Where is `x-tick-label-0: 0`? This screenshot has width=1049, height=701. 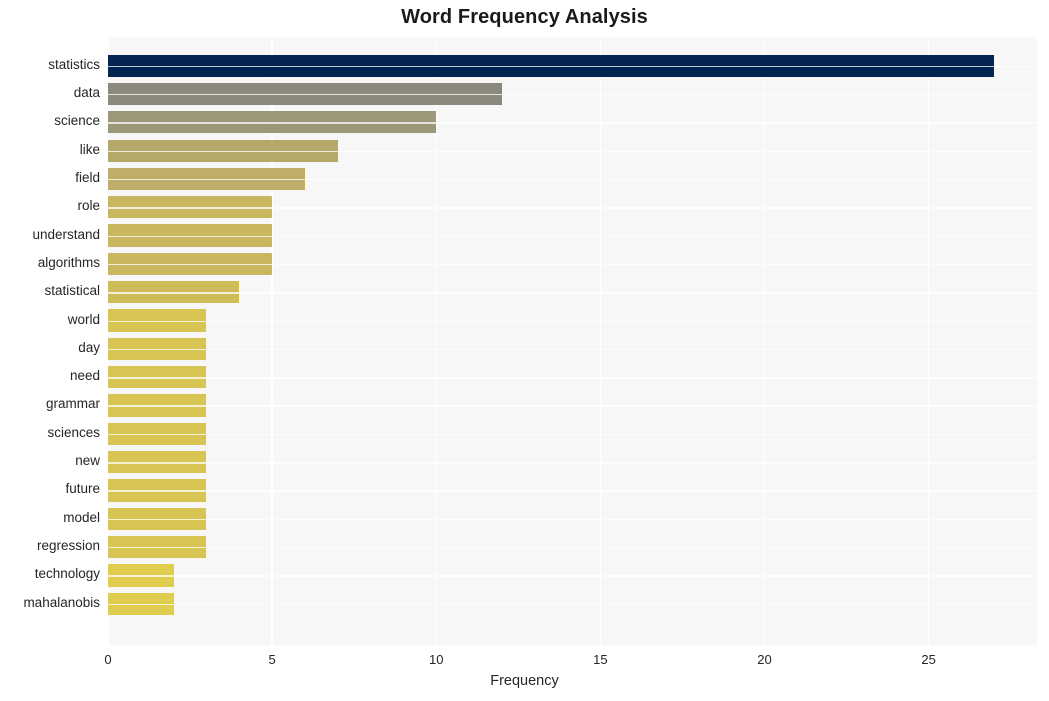
x-tick-label-0: 0 is located at coordinates (108, 659).